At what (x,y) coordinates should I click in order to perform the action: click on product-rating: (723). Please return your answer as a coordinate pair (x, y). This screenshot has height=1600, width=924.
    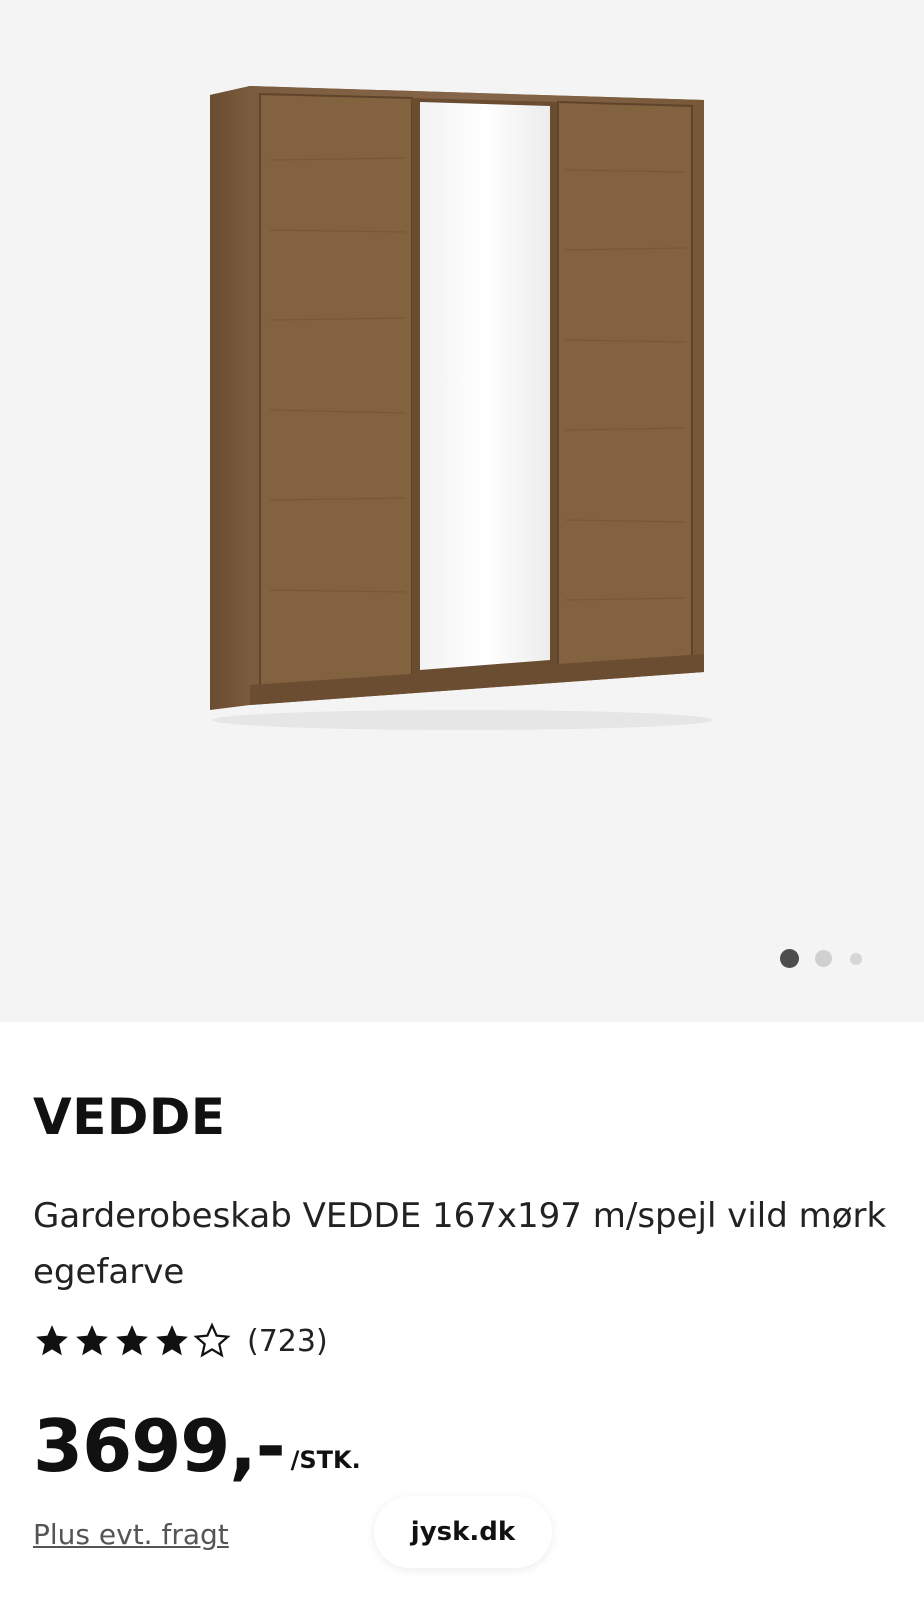
    Looking at the image, I should click on (180, 1341).